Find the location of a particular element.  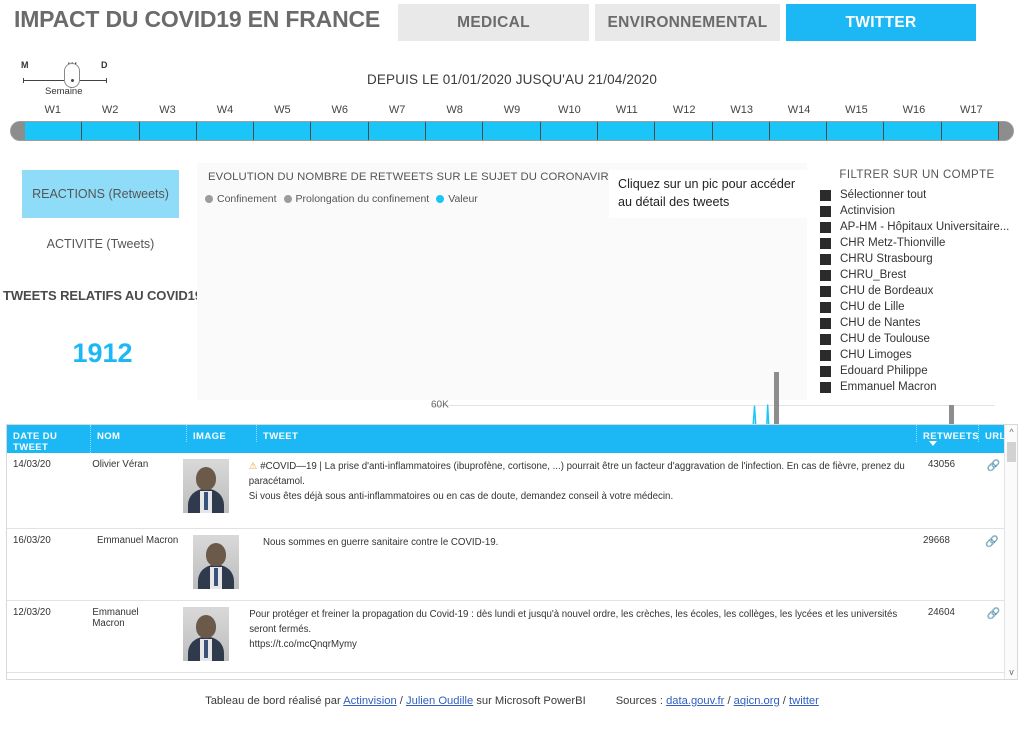

sort-descending-icon is located at coordinates (933, 443).